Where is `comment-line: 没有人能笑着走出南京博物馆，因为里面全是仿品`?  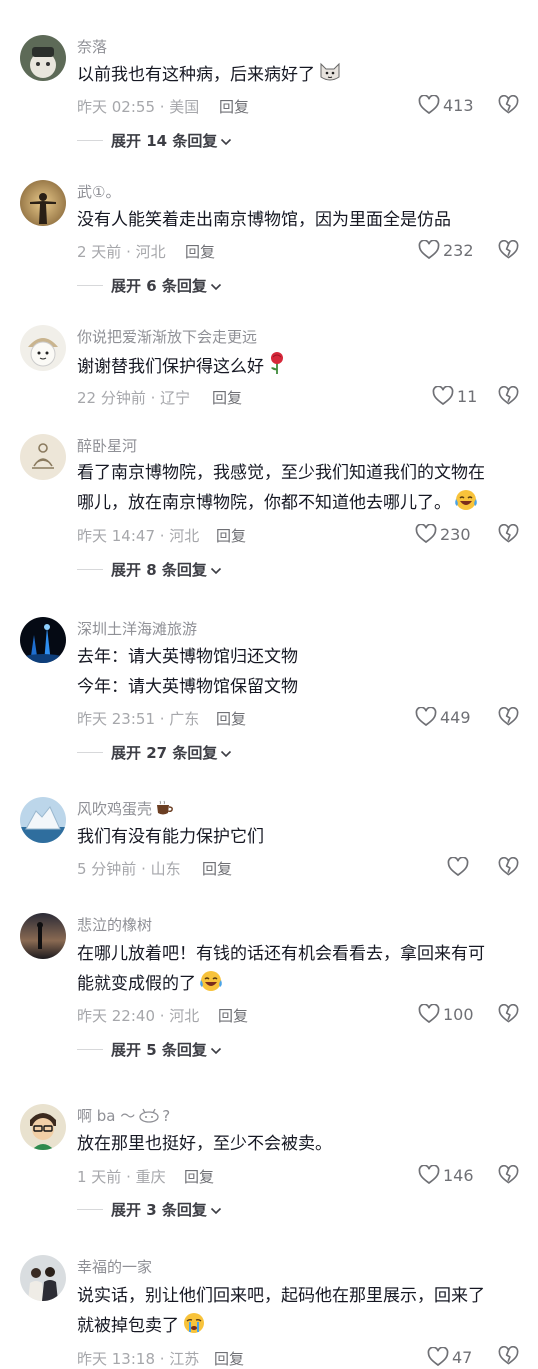 comment-line: 没有人能笑着走出南京博物馆，因为里面全是仿品 is located at coordinates (264, 220).